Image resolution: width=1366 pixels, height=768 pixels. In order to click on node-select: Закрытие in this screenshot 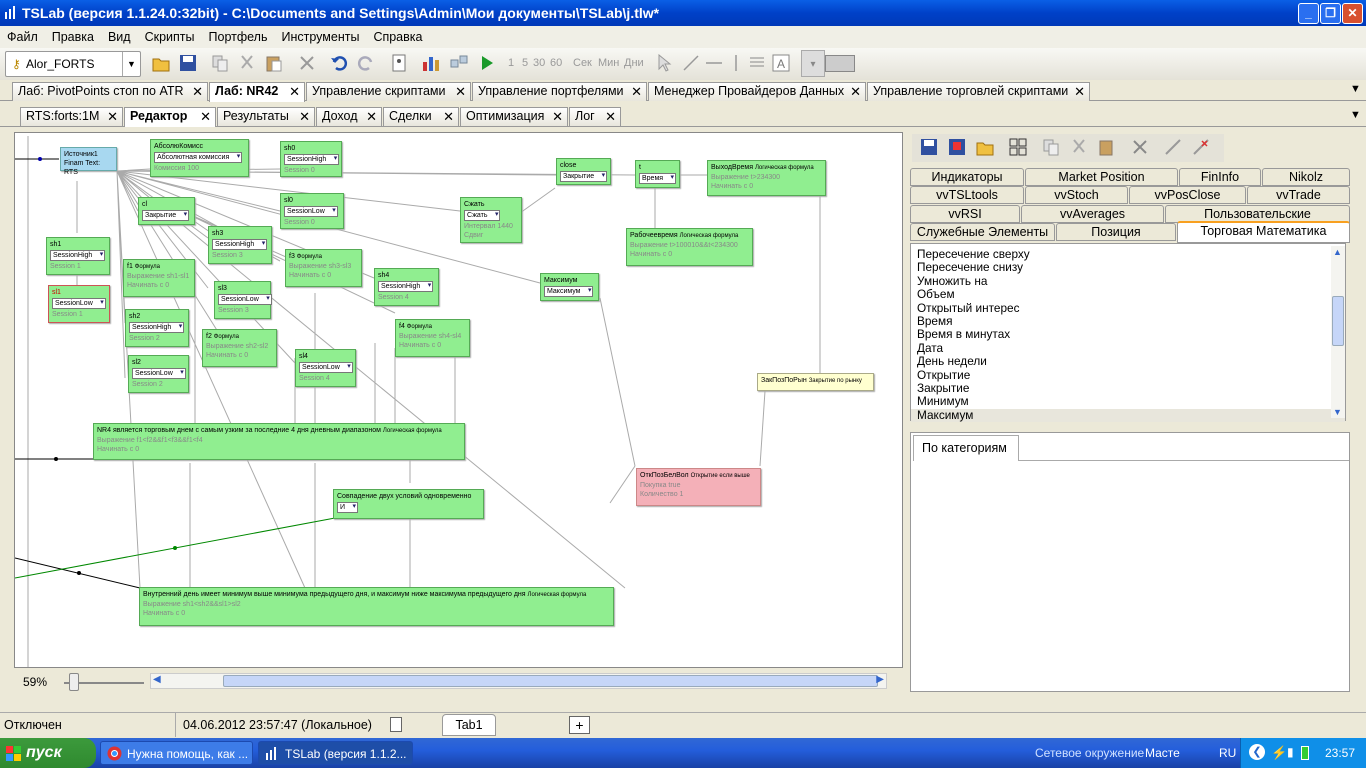, I will do `click(166, 215)`.